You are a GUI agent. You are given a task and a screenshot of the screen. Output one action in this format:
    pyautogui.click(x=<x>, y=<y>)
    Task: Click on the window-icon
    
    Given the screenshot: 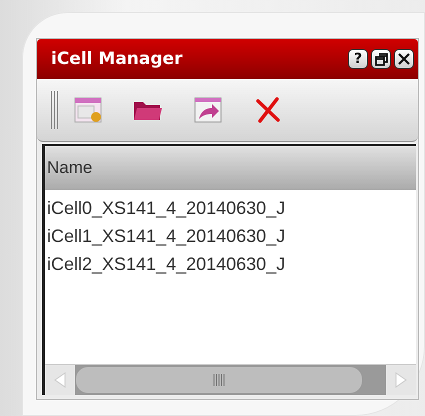 What is the action you would take?
    pyautogui.click(x=88, y=110)
    